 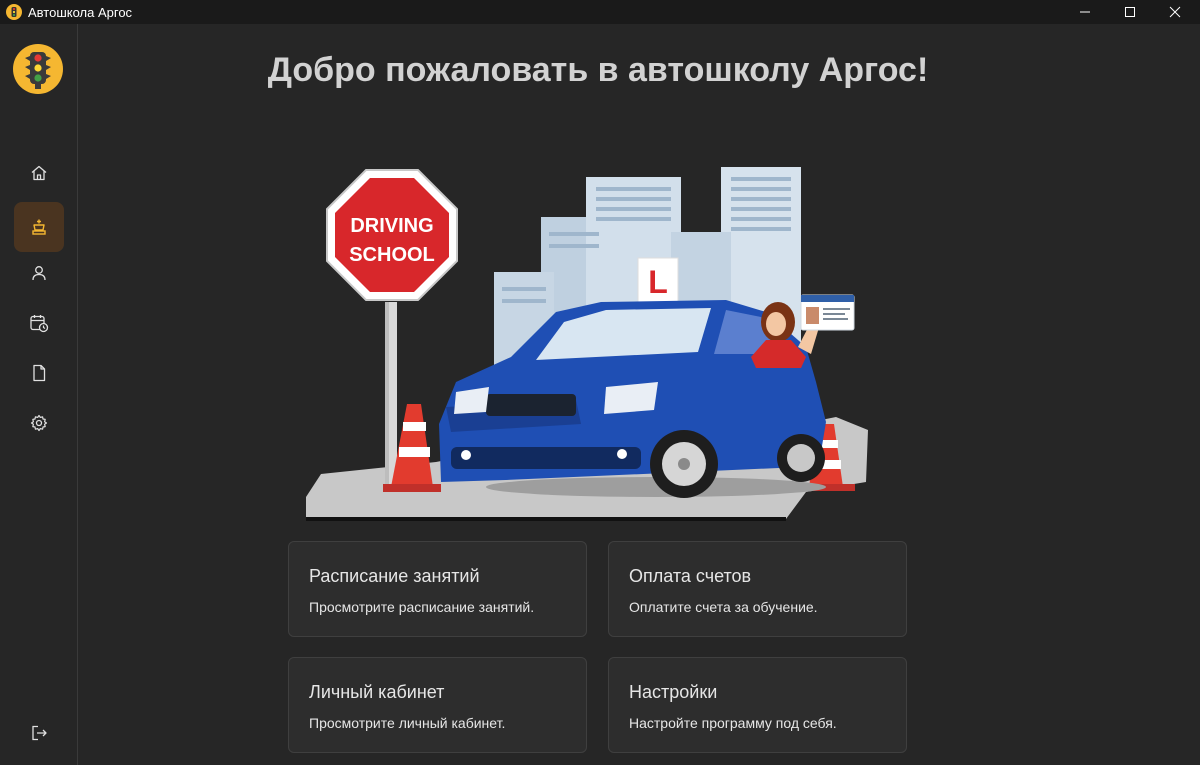 I want to click on welcome-heading: Добро пожаловать в автошколу Аргос!, so click(x=598, y=70).